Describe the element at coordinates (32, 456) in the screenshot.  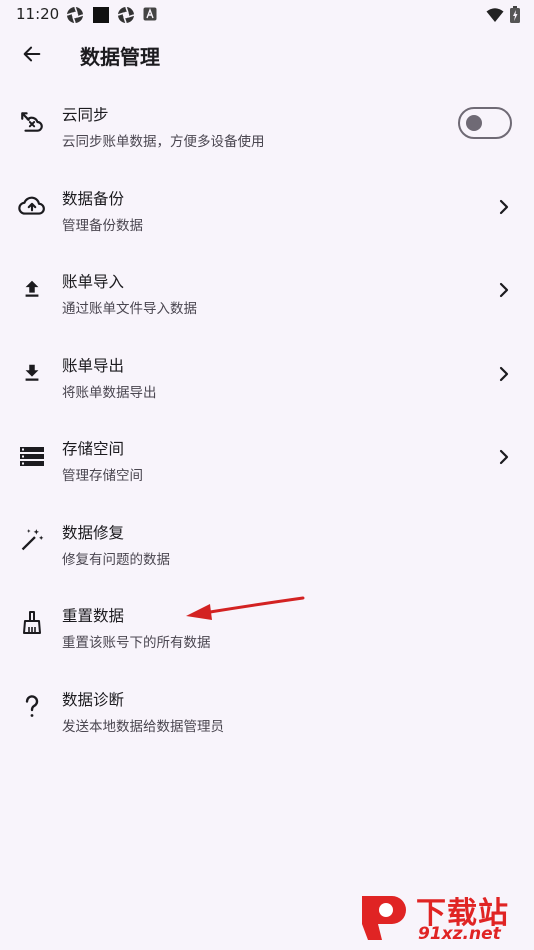
I see `storage-icon` at that location.